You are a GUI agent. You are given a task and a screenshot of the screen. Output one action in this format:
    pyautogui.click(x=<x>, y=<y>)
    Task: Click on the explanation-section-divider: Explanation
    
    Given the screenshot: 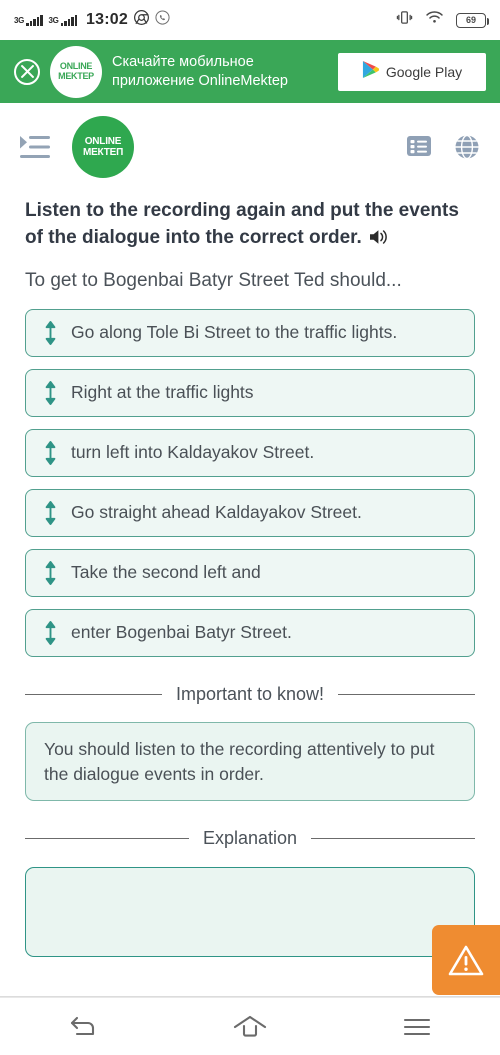 What is the action you would take?
    pyautogui.click(x=250, y=838)
    